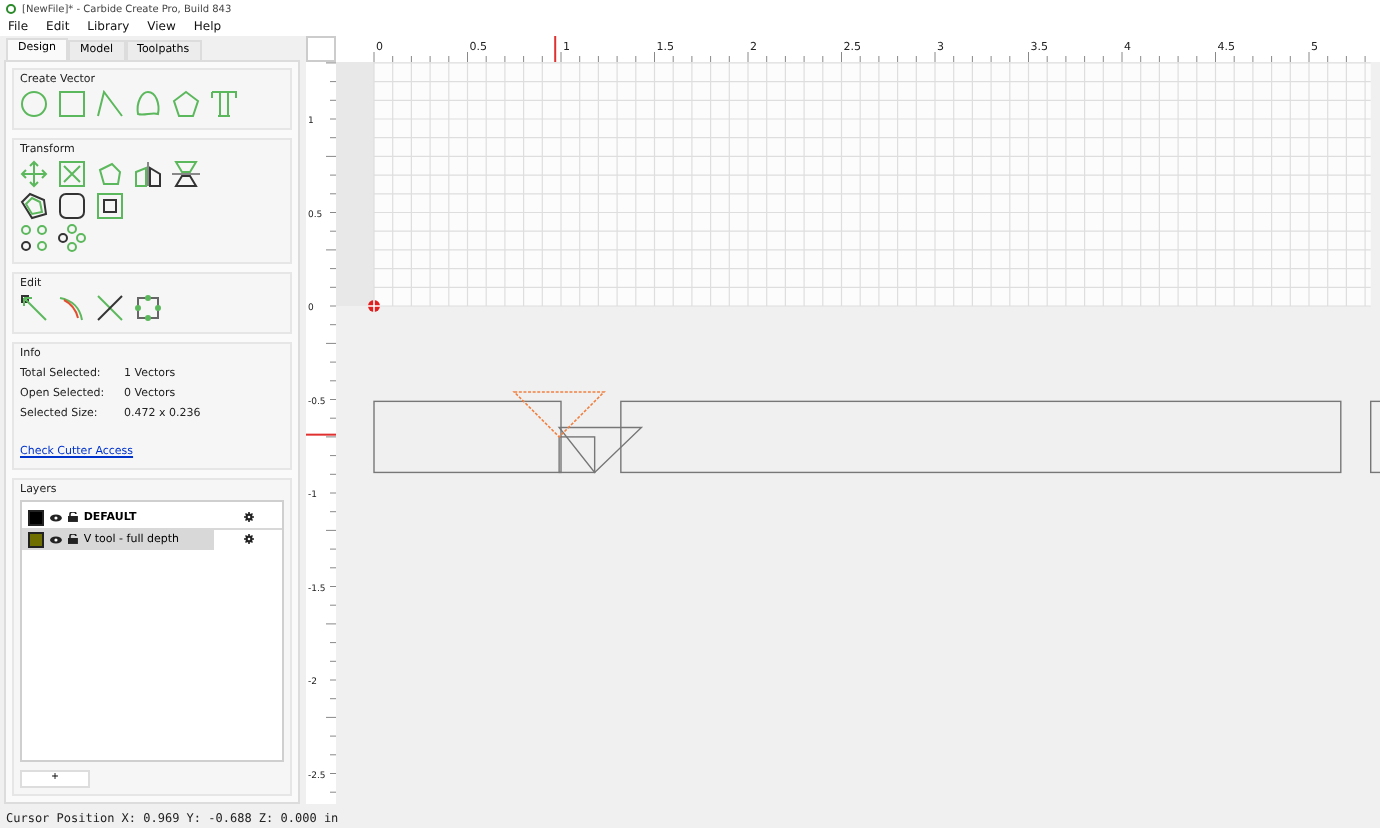  I want to click on cut-icon, so click(110, 308).